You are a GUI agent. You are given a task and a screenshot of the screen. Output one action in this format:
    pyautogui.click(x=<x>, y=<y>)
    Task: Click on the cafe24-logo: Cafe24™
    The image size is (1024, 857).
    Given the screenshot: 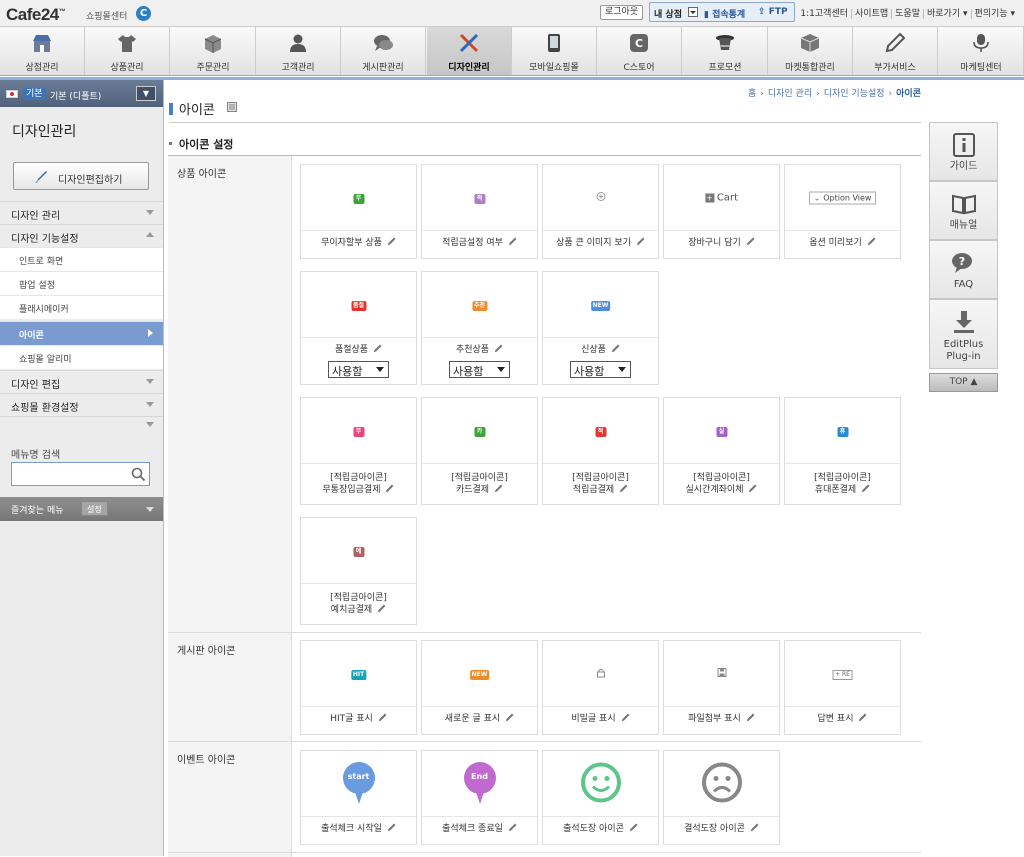 What is the action you would take?
    pyautogui.click(x=36, y=15)
    